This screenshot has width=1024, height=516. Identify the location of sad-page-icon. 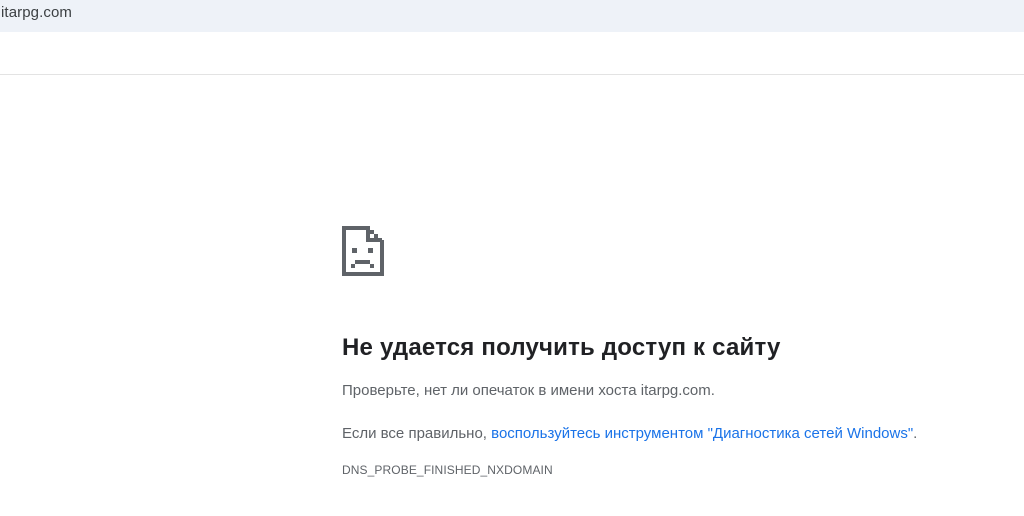
(363, 251).